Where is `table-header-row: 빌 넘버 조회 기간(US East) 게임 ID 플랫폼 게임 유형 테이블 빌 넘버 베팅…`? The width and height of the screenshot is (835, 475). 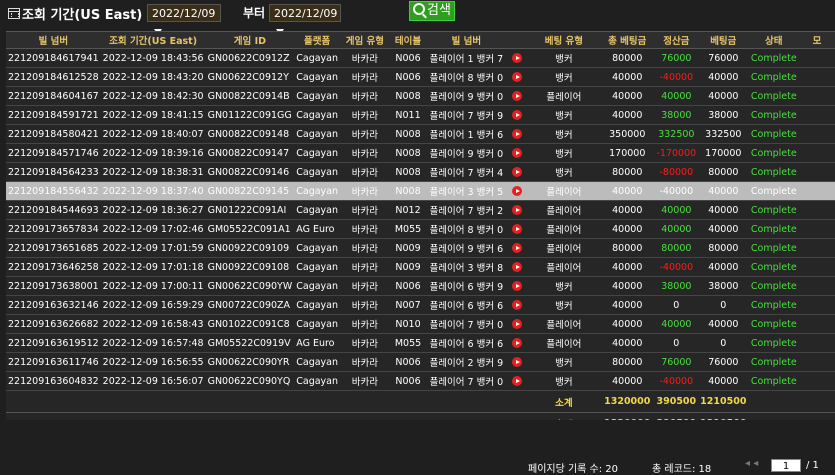 table-header-row: 빌 넘버 조회 기간(US East) 게임 ID 플랫폼 게임 유형 테이블 빌 넘버 베팅… is located at coordinates (420, 40).